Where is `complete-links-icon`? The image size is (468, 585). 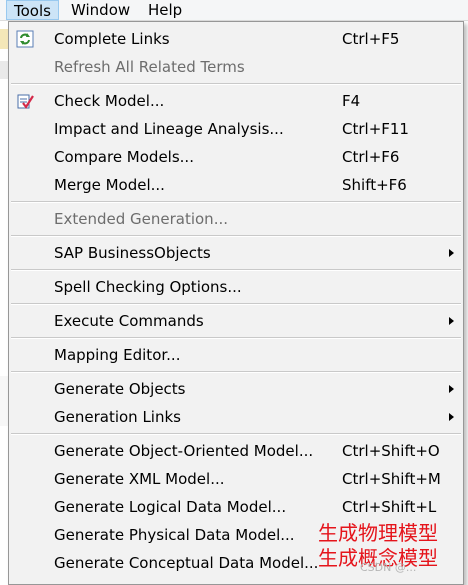
complete-links-icon is located at coordinates (25, 39).